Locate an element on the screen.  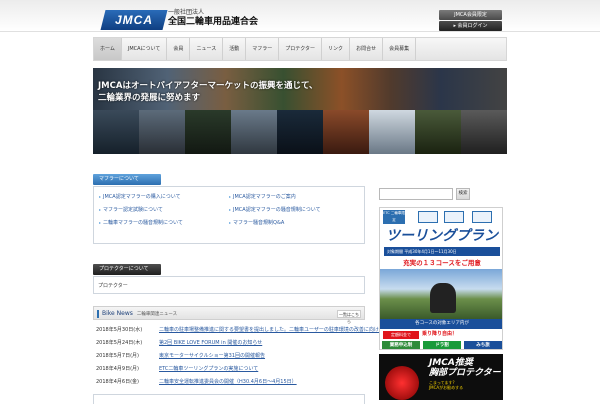
period-value: 平成30年4月1日～11月30日 is located at coordinates (430, 251).